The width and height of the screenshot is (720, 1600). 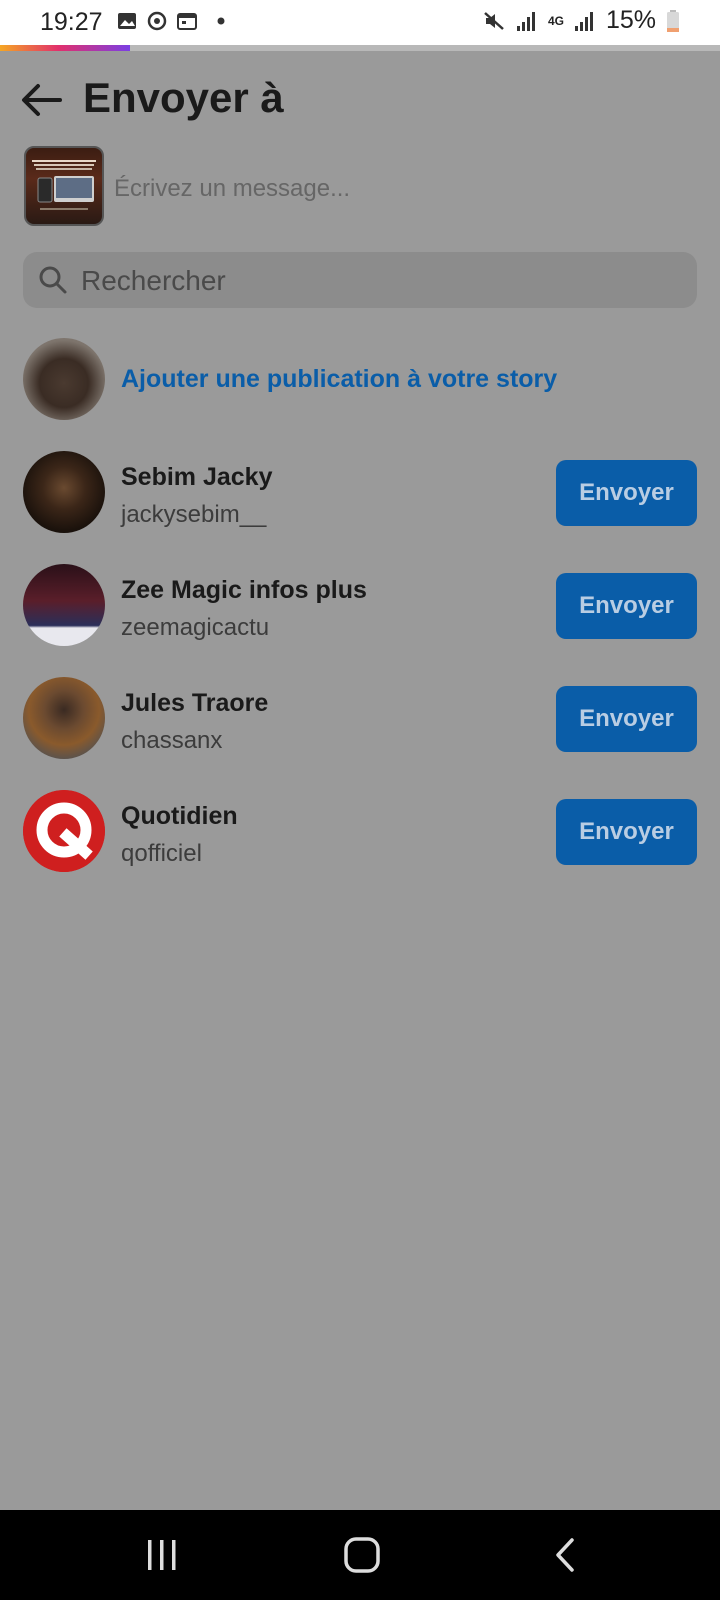 I want to click on image-icon, so click(x=127, y=21).